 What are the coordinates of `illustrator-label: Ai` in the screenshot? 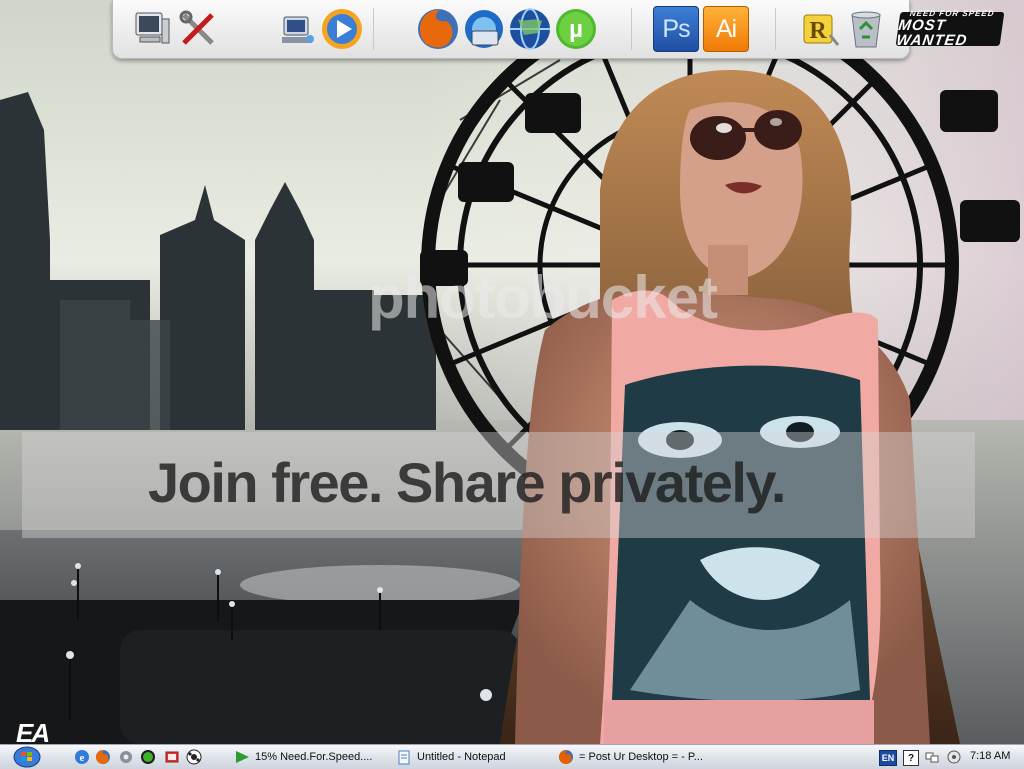 It's located at (726, 29).